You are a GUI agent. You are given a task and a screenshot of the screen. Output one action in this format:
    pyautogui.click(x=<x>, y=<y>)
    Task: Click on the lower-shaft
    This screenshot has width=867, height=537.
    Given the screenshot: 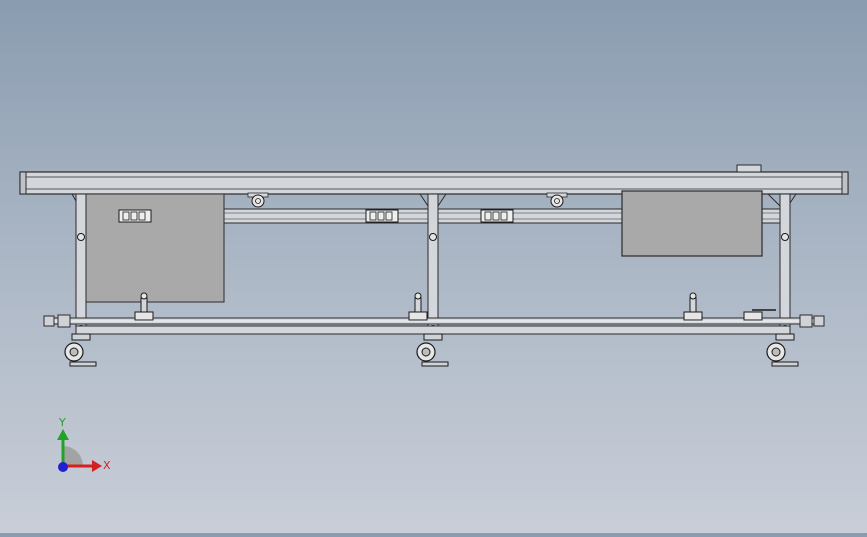 What is the action you would take?
    pyautogui.click(x=434, y=324)
    